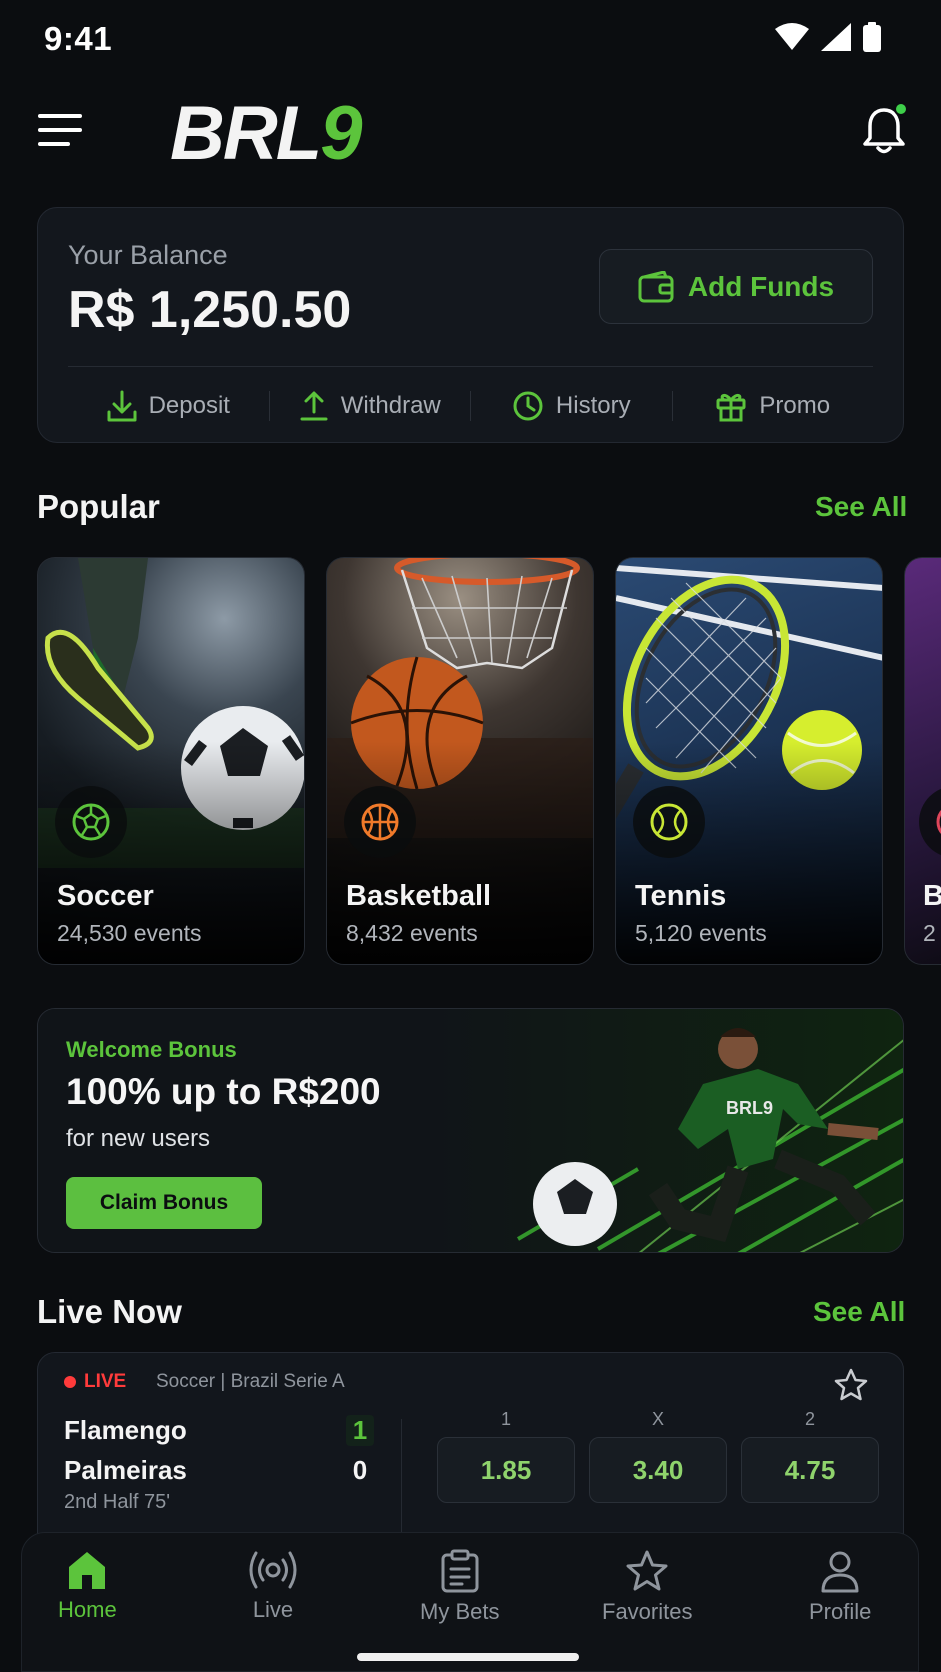 This screenshot has height=1672, width=941. Describe the element at coordinates (840, 1572) in the screenshot. I see `user-icon` at that location.